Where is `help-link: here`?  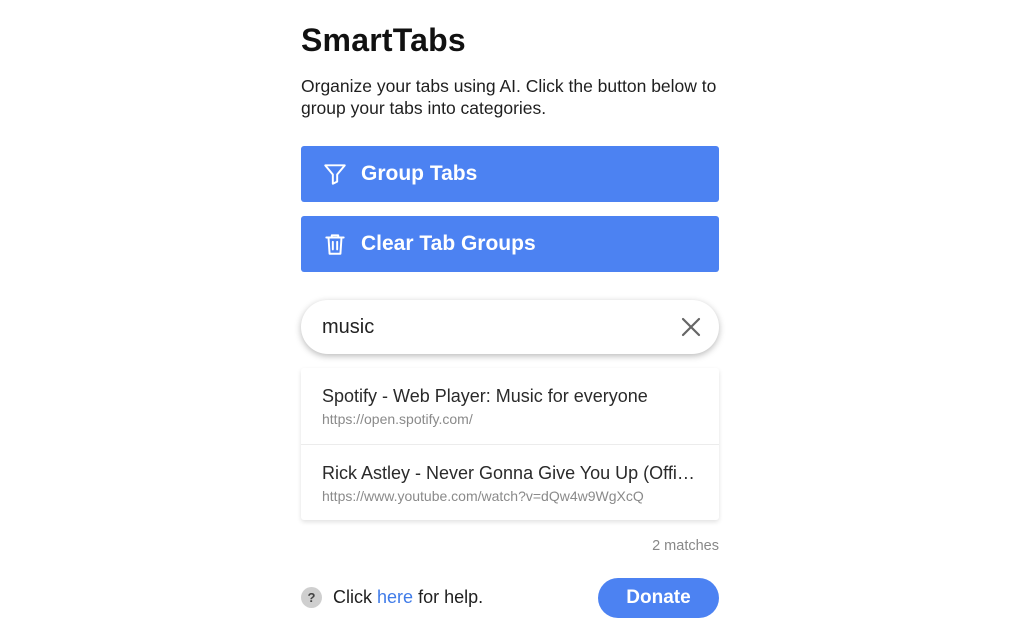 help-link: here is located at coordinates (395, 597).